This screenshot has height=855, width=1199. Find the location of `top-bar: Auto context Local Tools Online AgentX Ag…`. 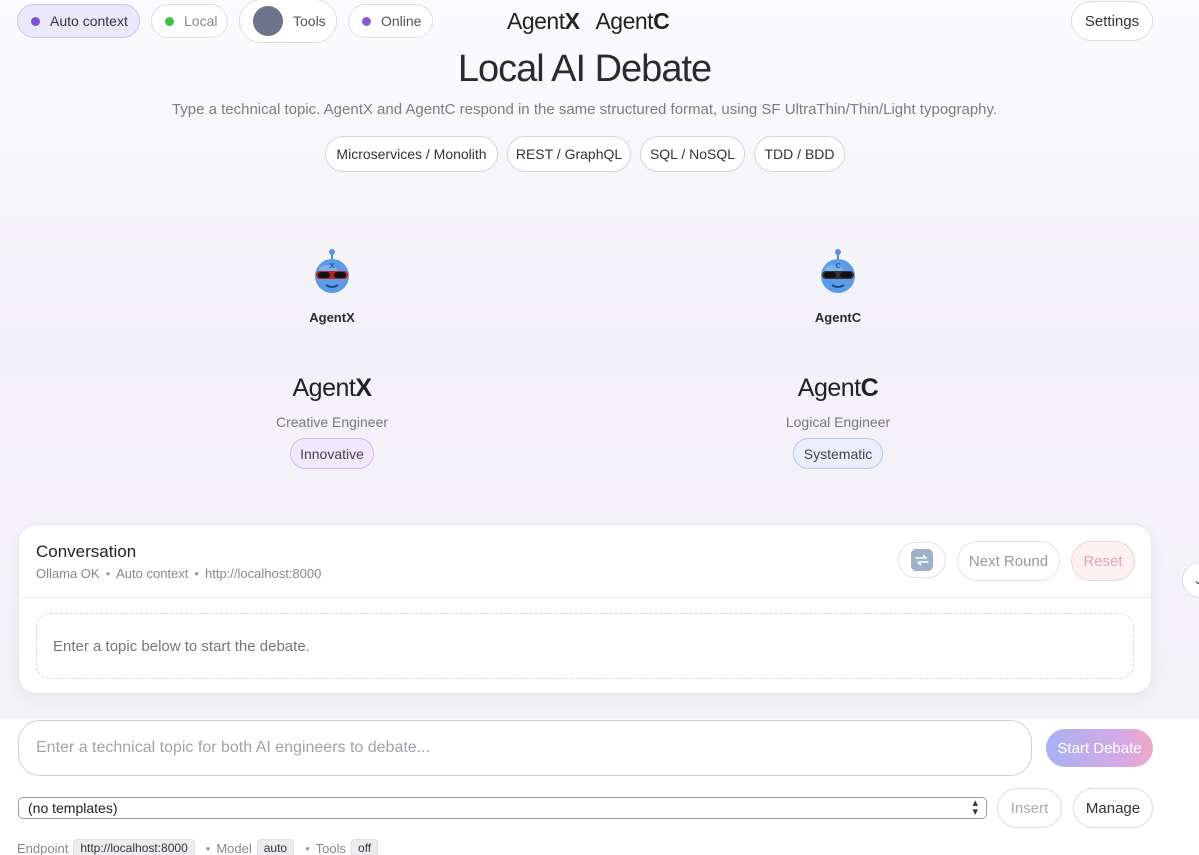

top-bar: Auto context Local Tools Online AgentX Ag… is located at coordinates (599, 22).